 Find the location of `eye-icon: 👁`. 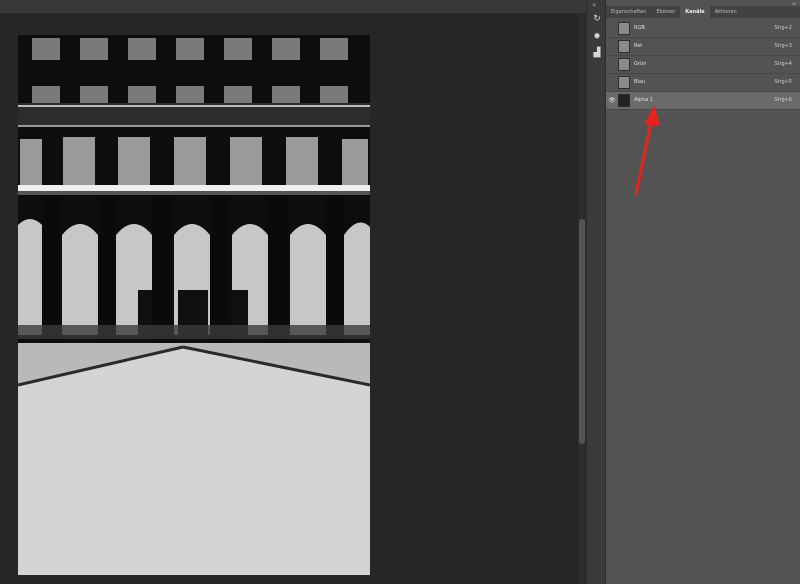

eye-icon: 👁 is located at coordinates (612, 100).